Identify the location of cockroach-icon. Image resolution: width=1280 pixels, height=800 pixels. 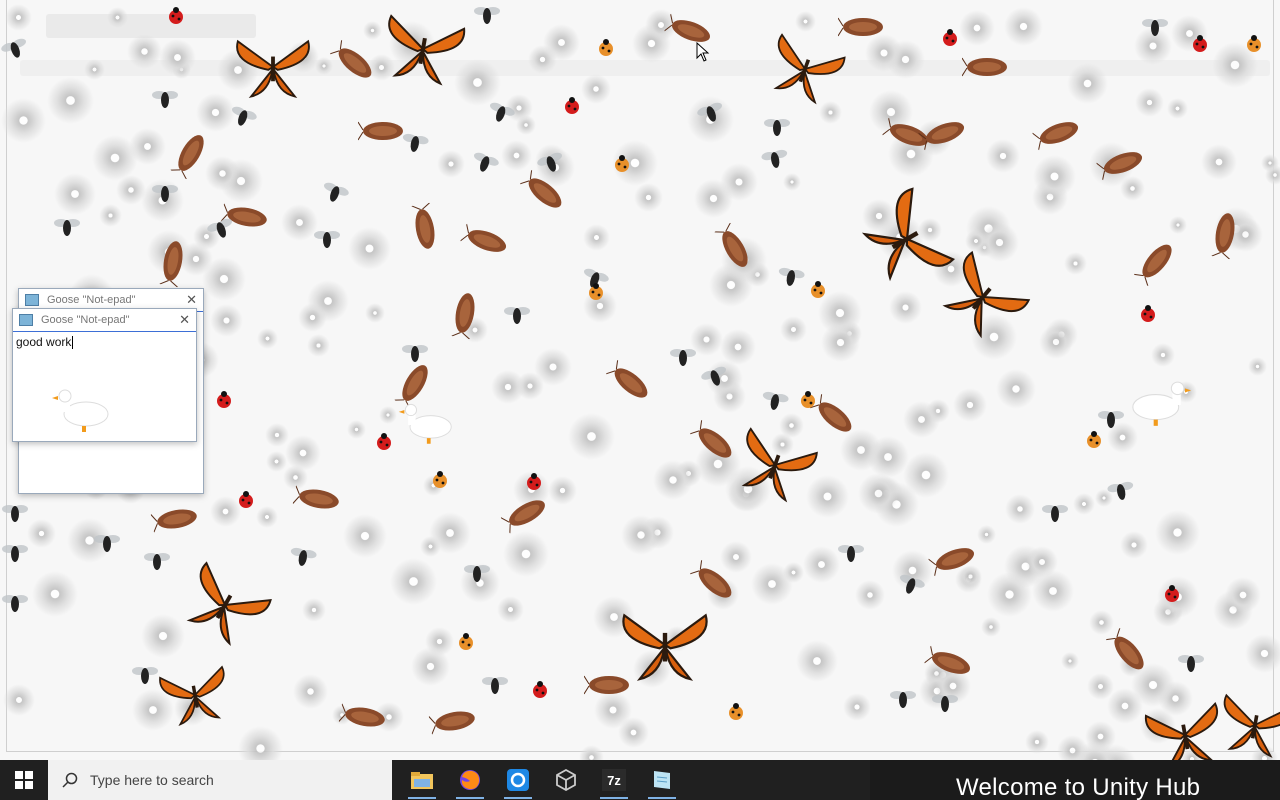
(606, 685).